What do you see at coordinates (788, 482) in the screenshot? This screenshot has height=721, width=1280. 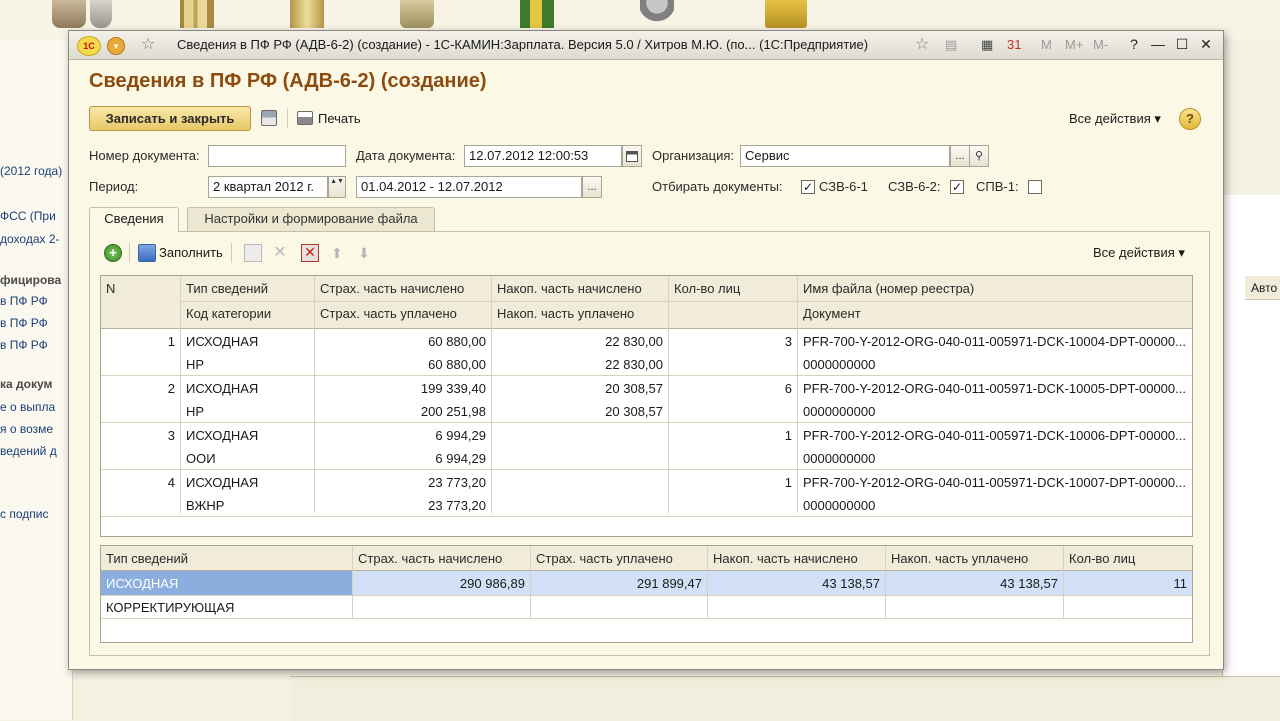 I see `cell-count: 1` at bounding box center [788, 482].